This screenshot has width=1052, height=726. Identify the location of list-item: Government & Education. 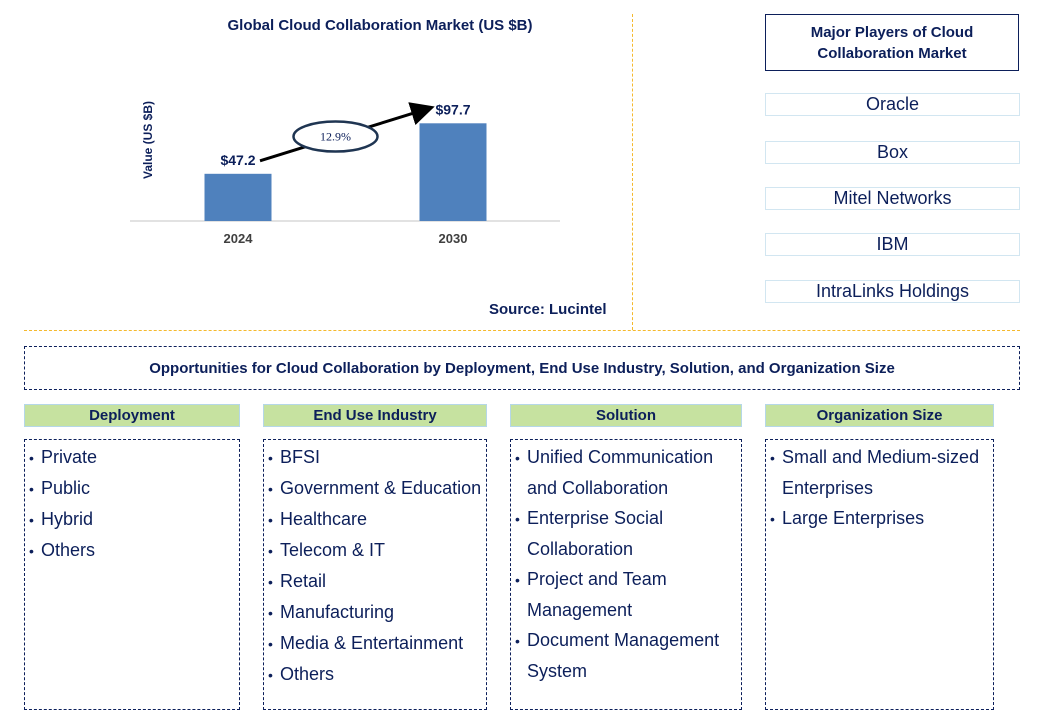
(376, 488).